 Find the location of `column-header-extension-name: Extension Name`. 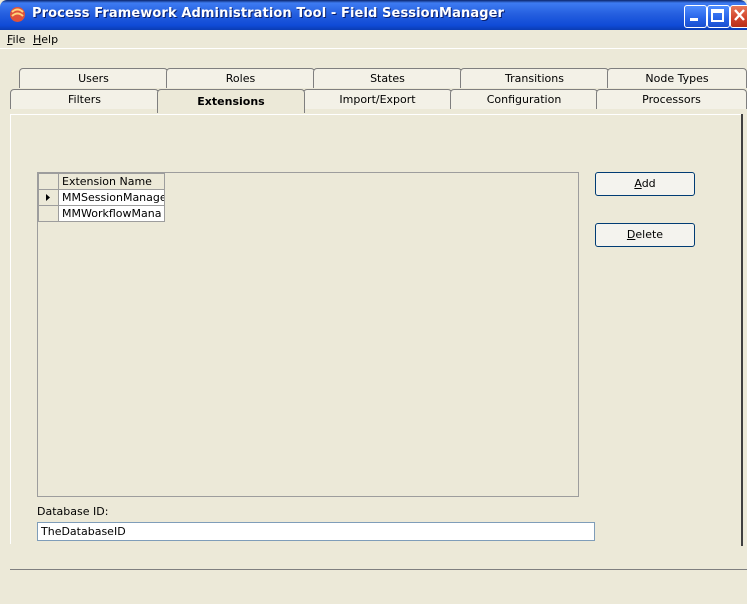

column-header-extension-name: Extension Name is located at coordinates (111, 181).